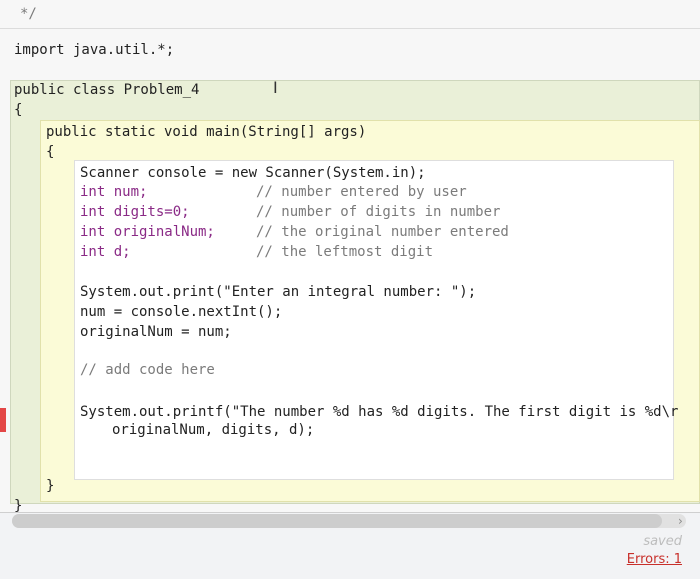 The image size is (700, 579). I want to click on comment-end: */, so click(28, 14).